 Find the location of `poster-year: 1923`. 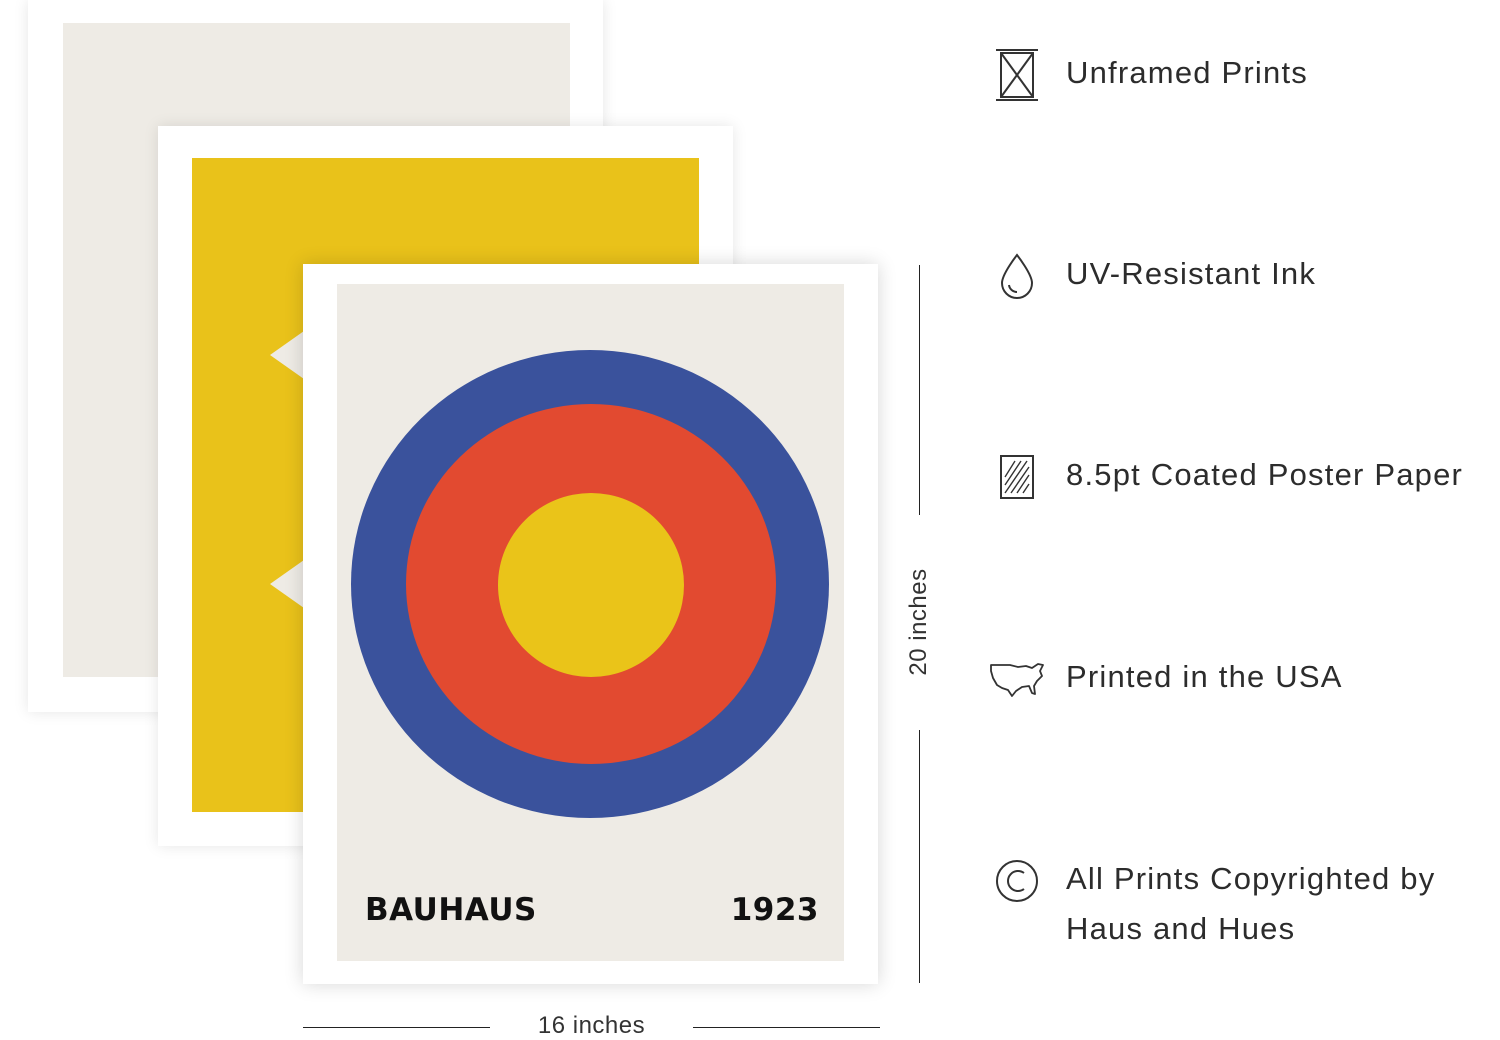

poster-year: 1923 is located at coordinates (774, 910).